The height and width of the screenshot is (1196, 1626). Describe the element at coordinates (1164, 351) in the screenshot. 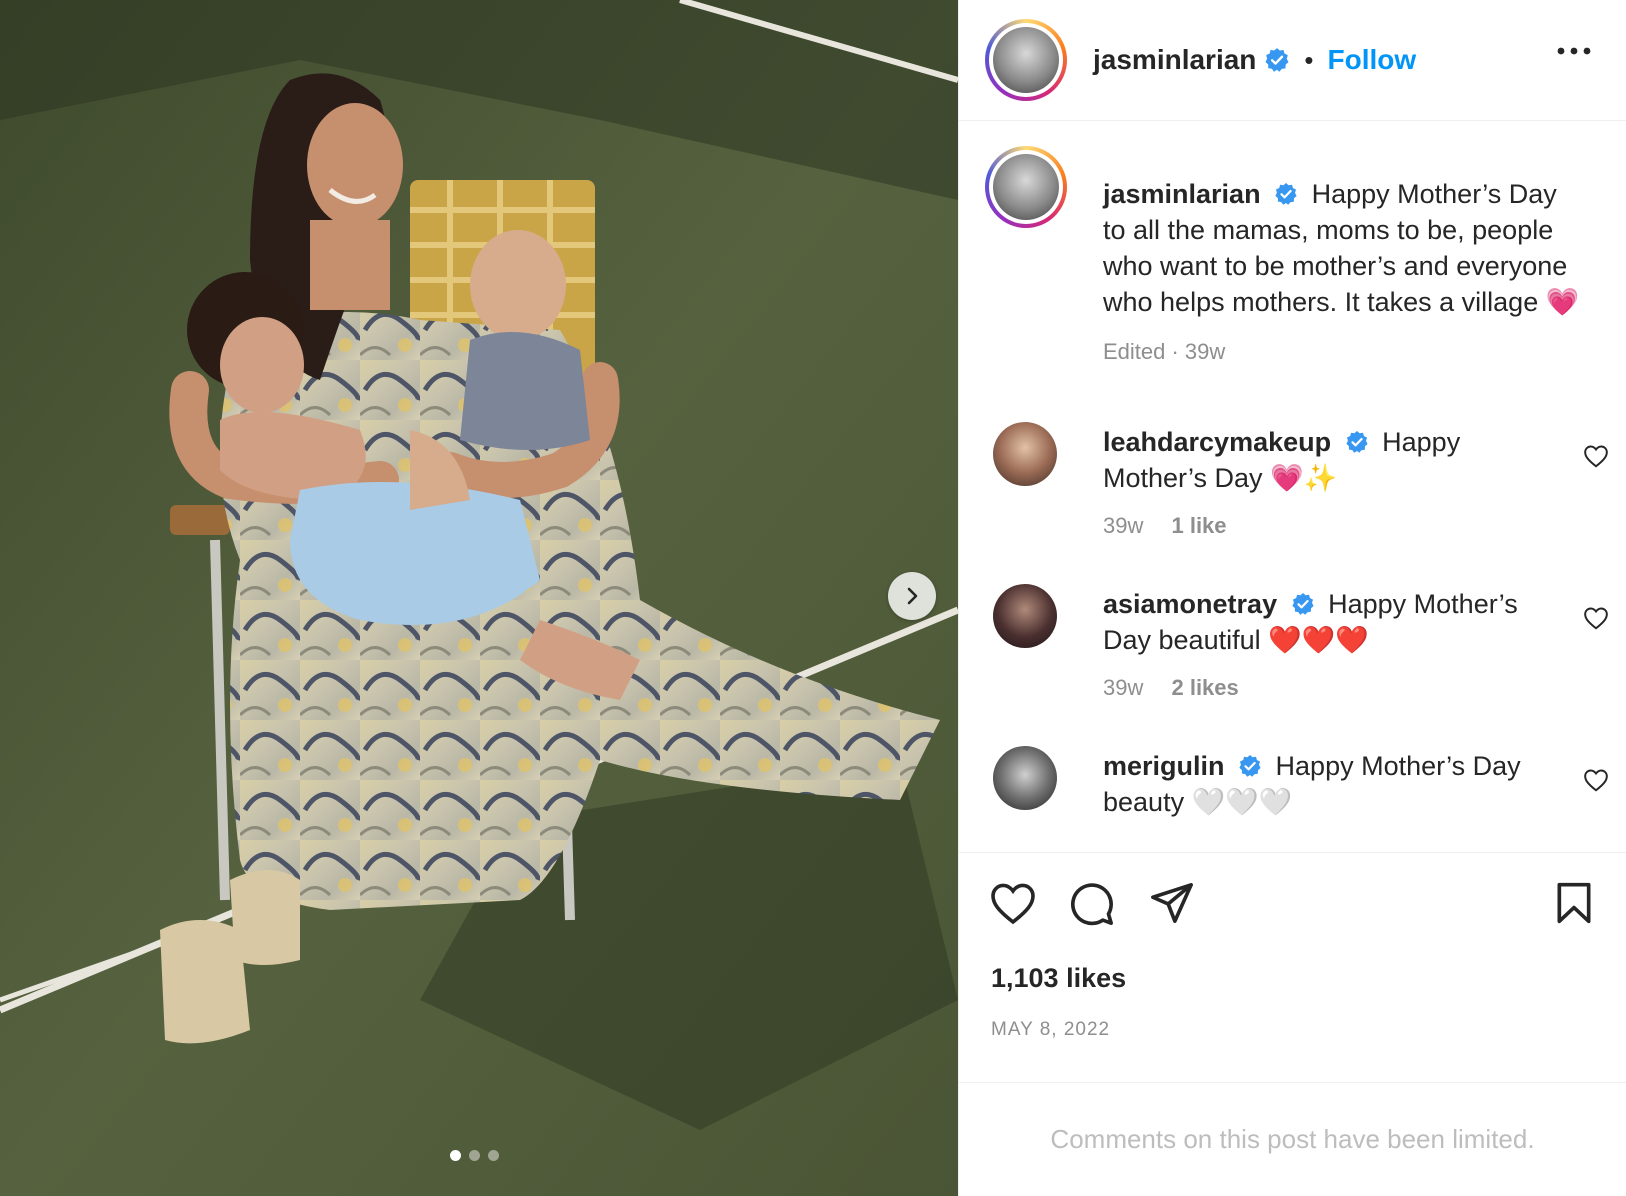

I see `caption-meta: Edited · 39w` at that location.